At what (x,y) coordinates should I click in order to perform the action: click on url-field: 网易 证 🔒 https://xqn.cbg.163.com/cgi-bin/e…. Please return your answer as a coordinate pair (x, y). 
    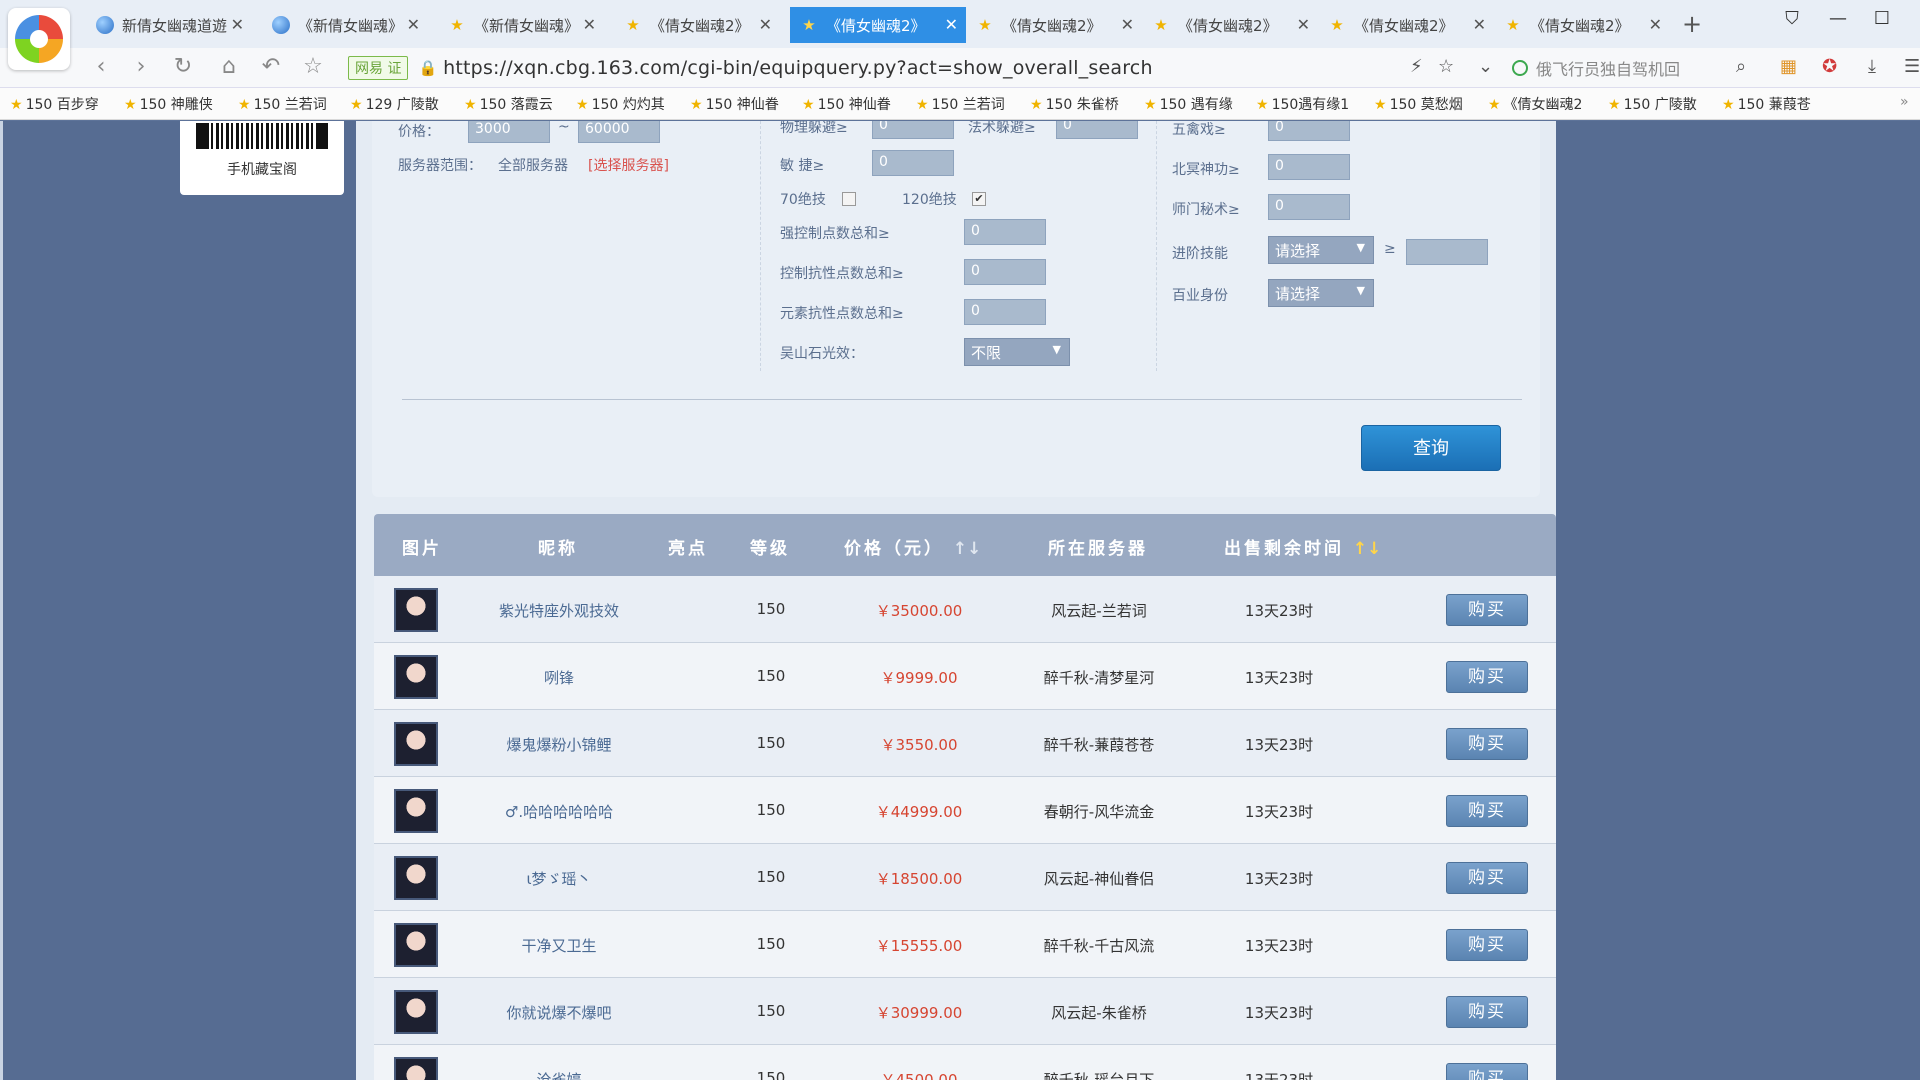
    Looking at the image, I should click on (913, 68).